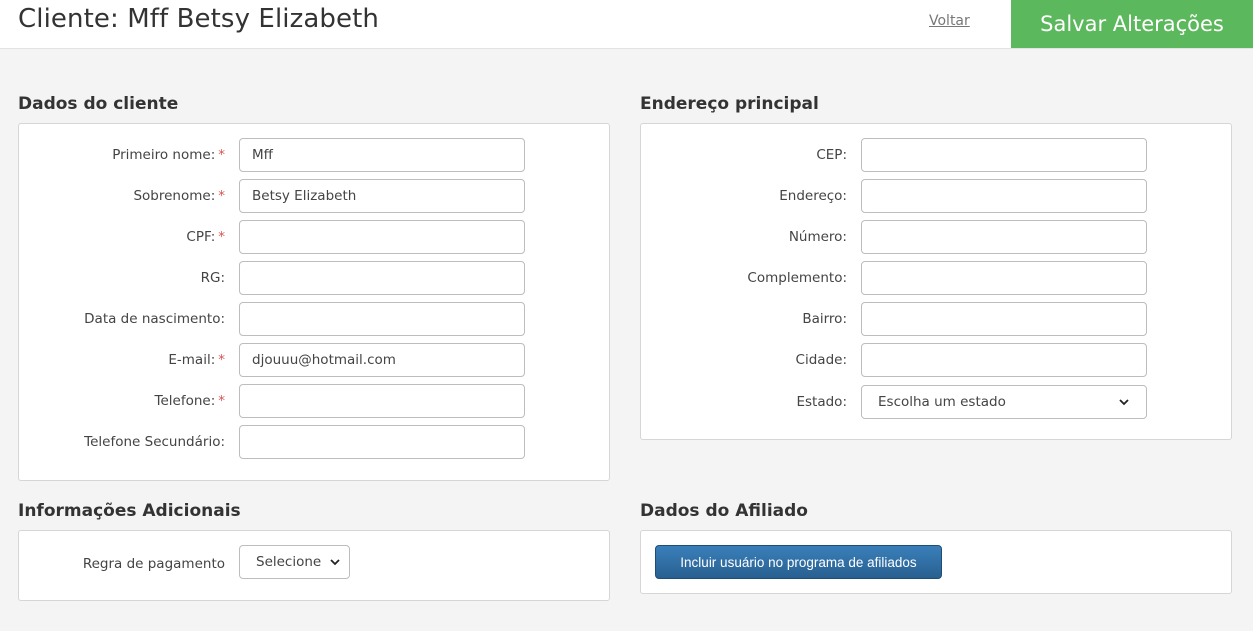 This screenshot has height=631, width=1253. I want to click on primeiro-nome-input: Mff, so click(382, 155).